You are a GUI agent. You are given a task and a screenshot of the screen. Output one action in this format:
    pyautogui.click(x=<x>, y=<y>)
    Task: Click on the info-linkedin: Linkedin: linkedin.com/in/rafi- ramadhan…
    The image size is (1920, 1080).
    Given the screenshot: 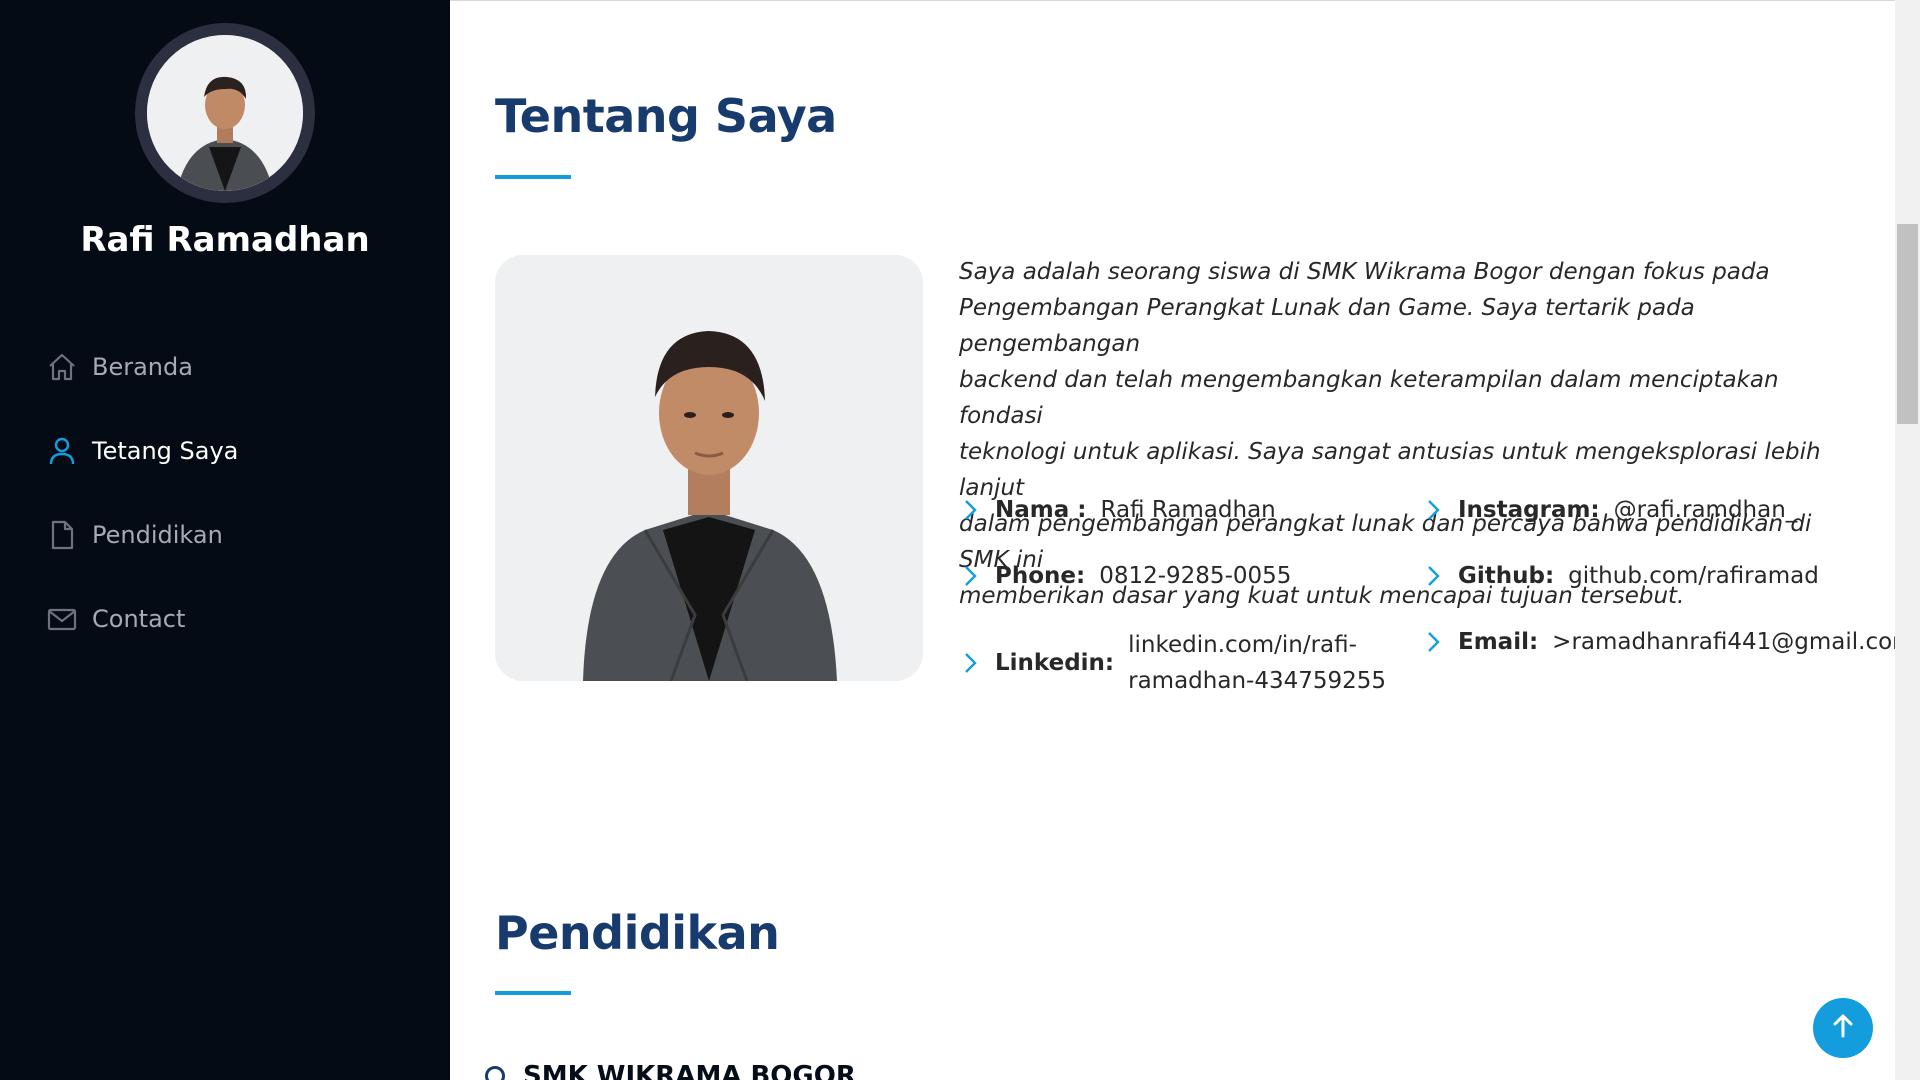 What is the action you would take?
    pyautogui.click(x=1174, y=663)
    